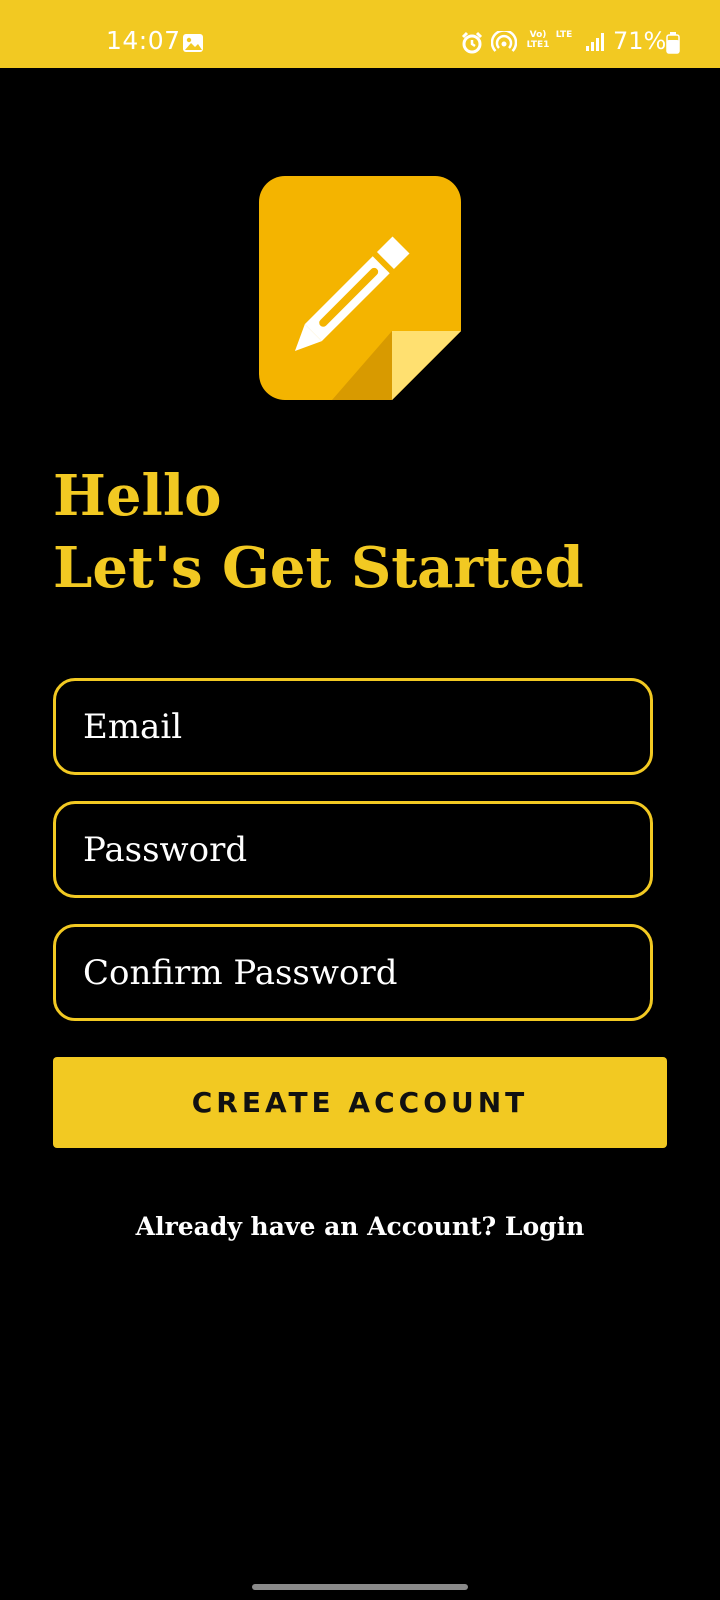 This screenshot has width=720, height=1600. Describe the element at coordinates (193, 45) in the screenshot. I see `gallery-icon` at that location.